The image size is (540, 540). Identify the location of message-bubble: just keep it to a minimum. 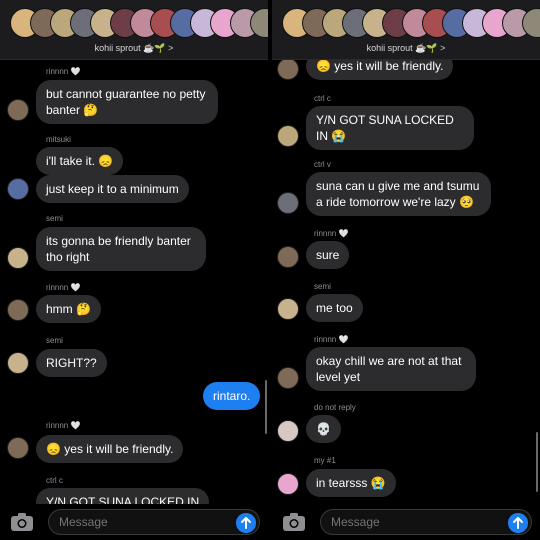
(112, 189).